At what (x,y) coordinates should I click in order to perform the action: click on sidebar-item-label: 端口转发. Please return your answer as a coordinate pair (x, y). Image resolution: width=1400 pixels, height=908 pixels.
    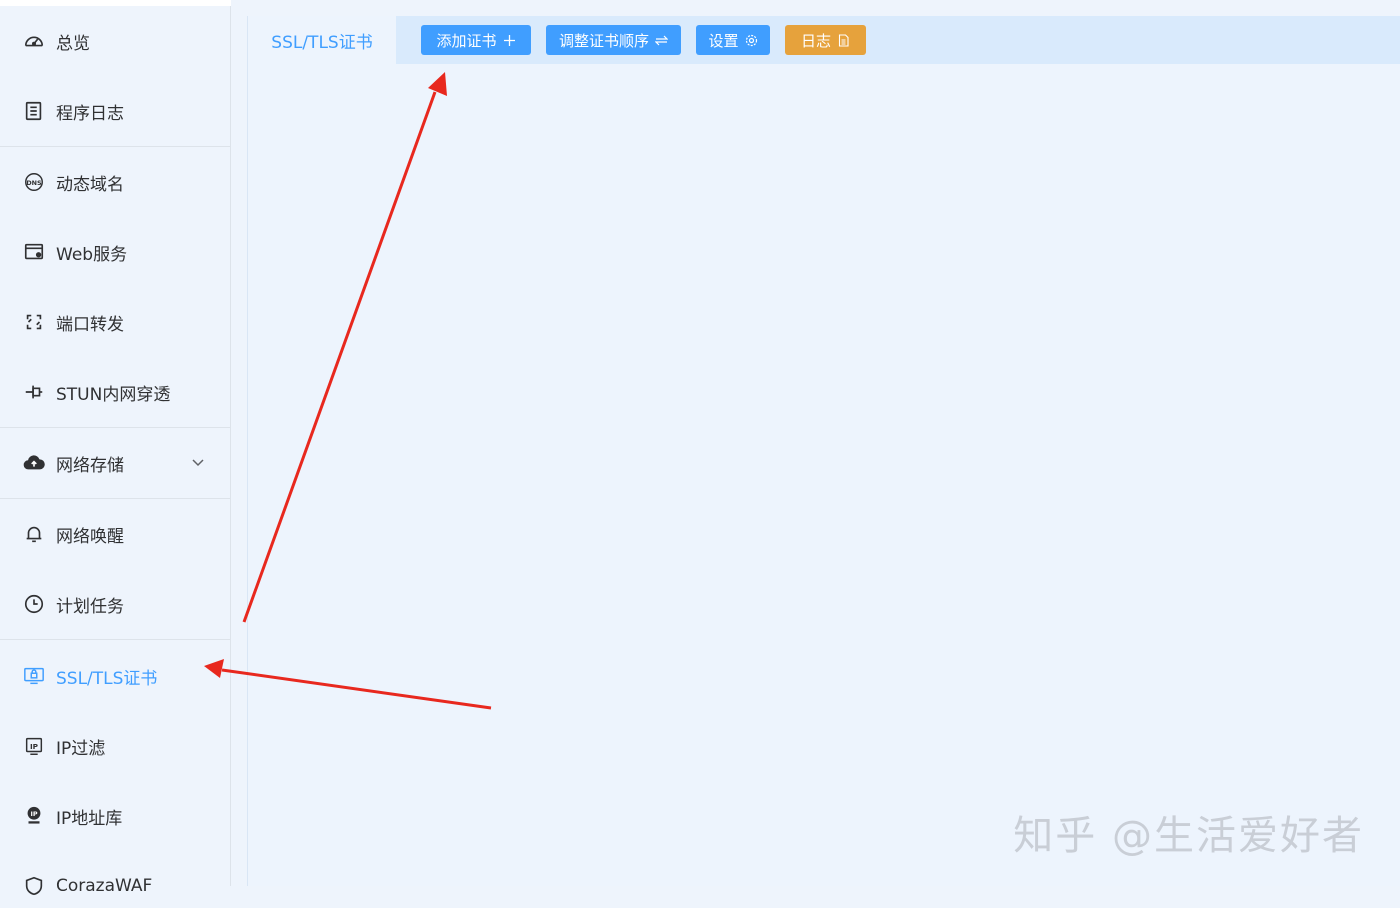
    Looking at the image, I should click on (90, 324).